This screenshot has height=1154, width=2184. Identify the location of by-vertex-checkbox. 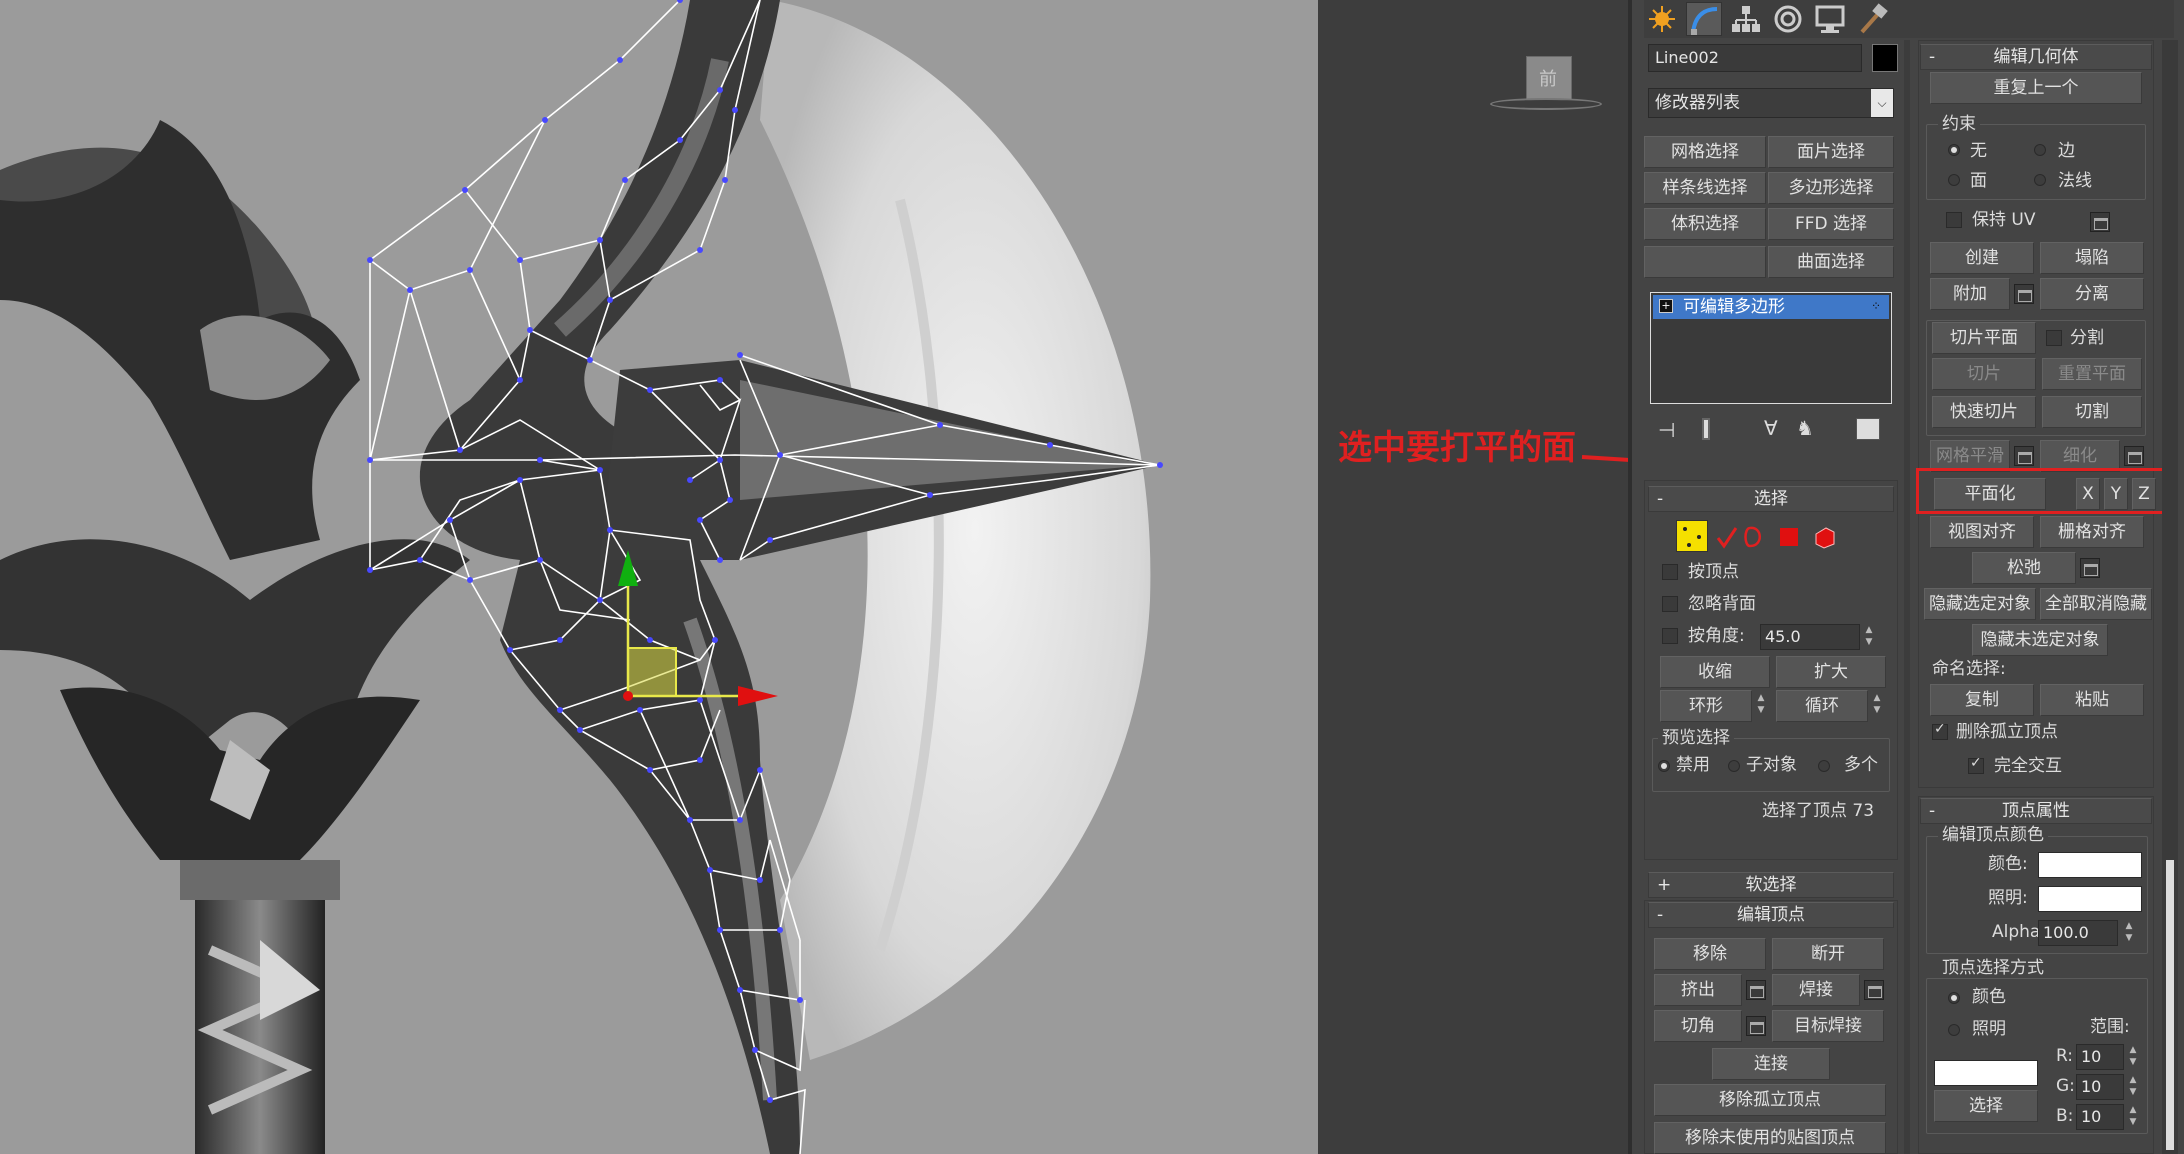
(1670, 572).